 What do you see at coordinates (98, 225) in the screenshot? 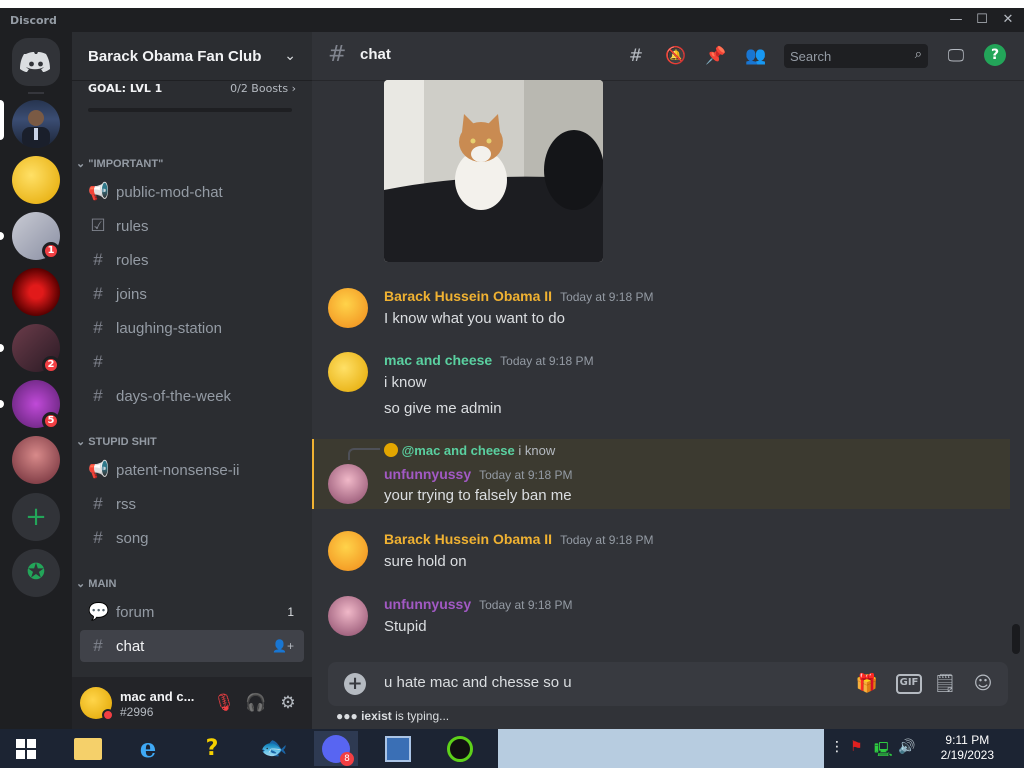
I see `checkbox-icon: ☑` at bounding box center [98, 225].